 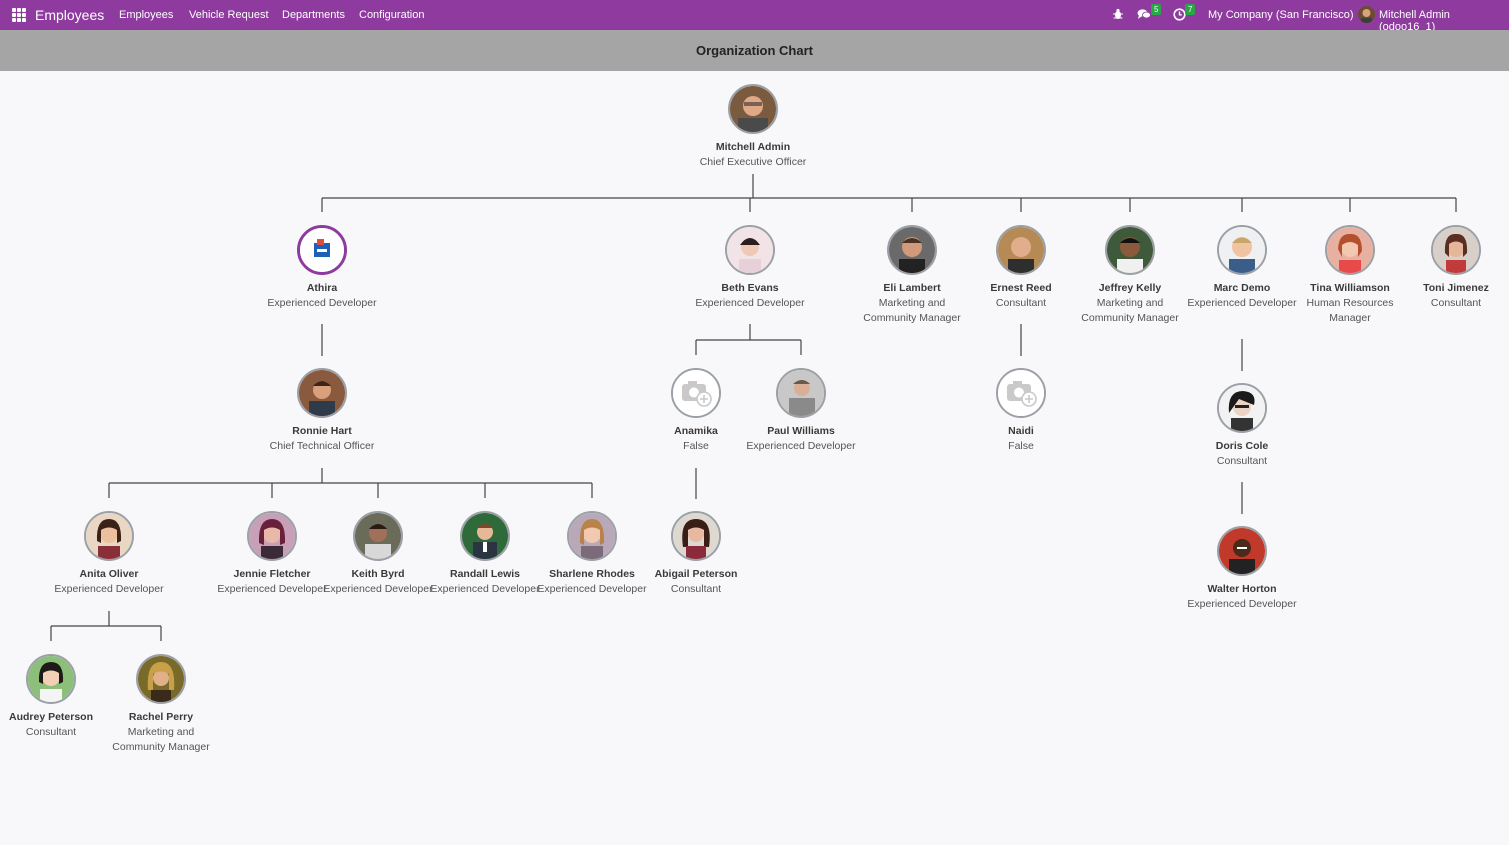 What do you see at coordinates (69, 15) in the screenshot?
I see `app-name: Employees` at bounding box center [69, 15].